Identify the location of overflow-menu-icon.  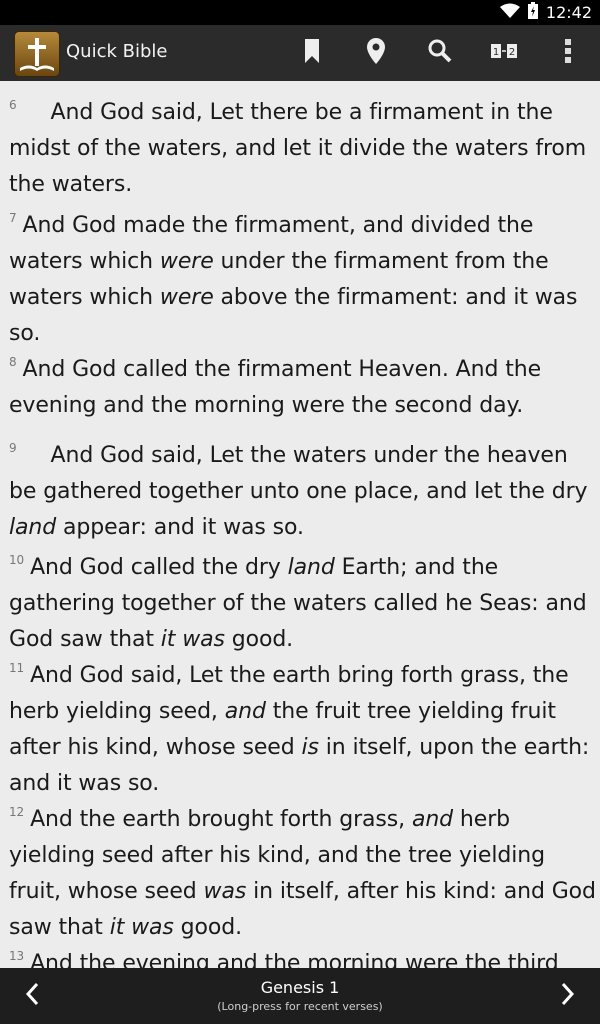
(568, 53).